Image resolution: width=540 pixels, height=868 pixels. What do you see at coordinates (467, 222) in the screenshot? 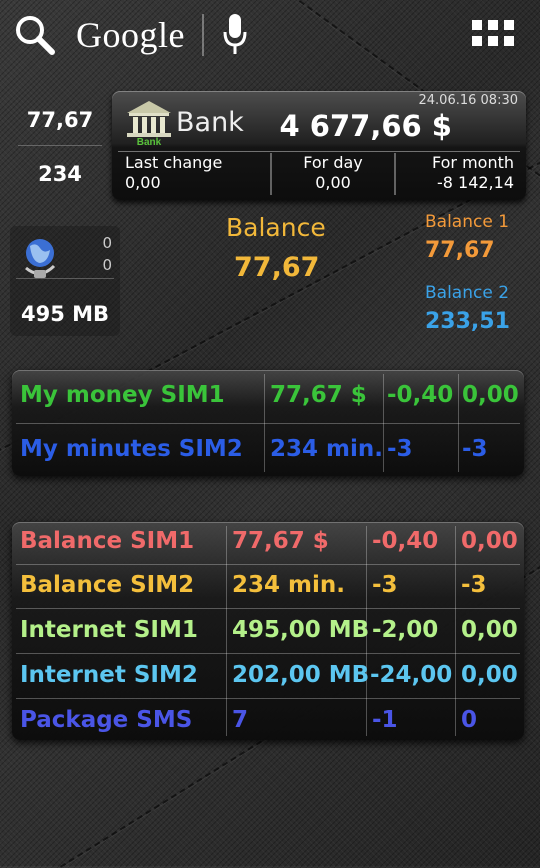
I see `balance1-label: Balance 1` at bounding box center [467, 222].